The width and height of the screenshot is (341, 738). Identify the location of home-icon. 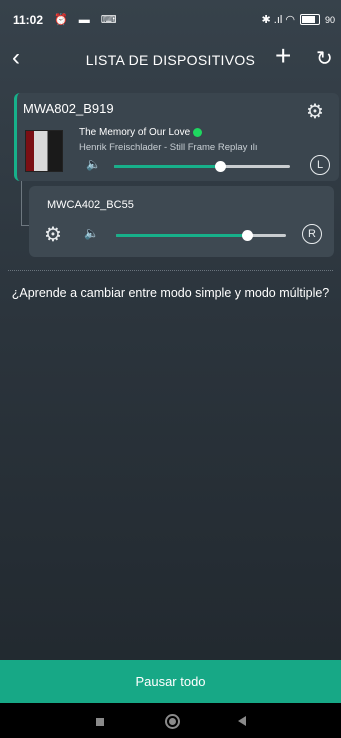
(172, 721).